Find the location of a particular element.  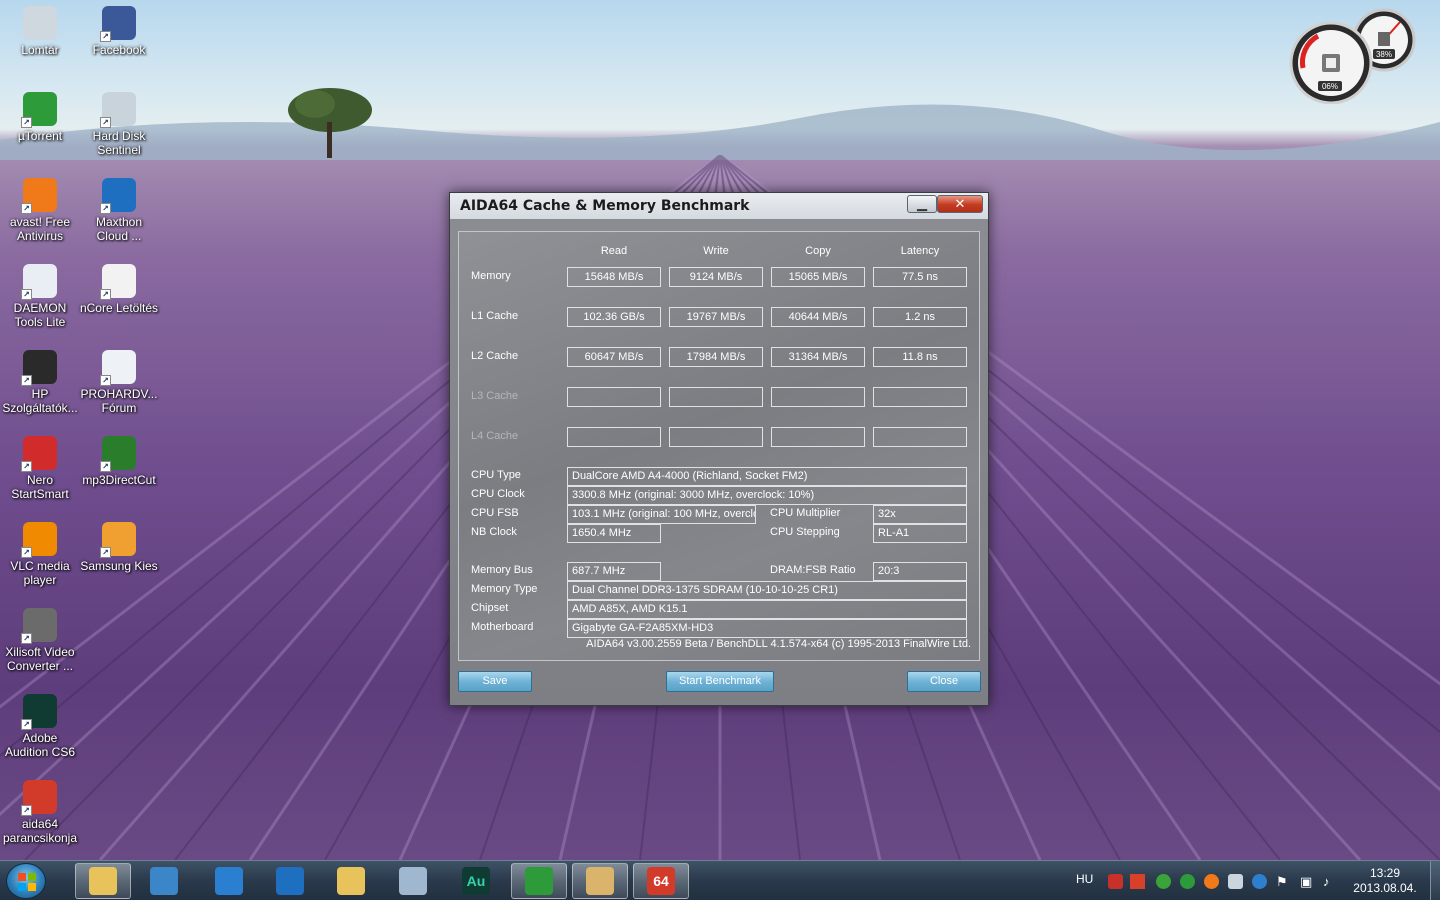

hard-disk-sentinel-icon: ↗ is located at coordinates (118, 110).